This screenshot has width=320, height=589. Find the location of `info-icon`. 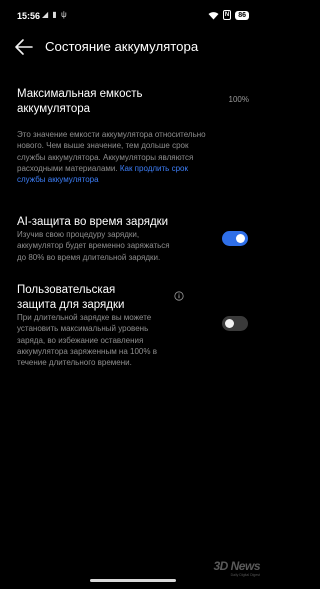

info-icon is located at coordinates (179, 296).